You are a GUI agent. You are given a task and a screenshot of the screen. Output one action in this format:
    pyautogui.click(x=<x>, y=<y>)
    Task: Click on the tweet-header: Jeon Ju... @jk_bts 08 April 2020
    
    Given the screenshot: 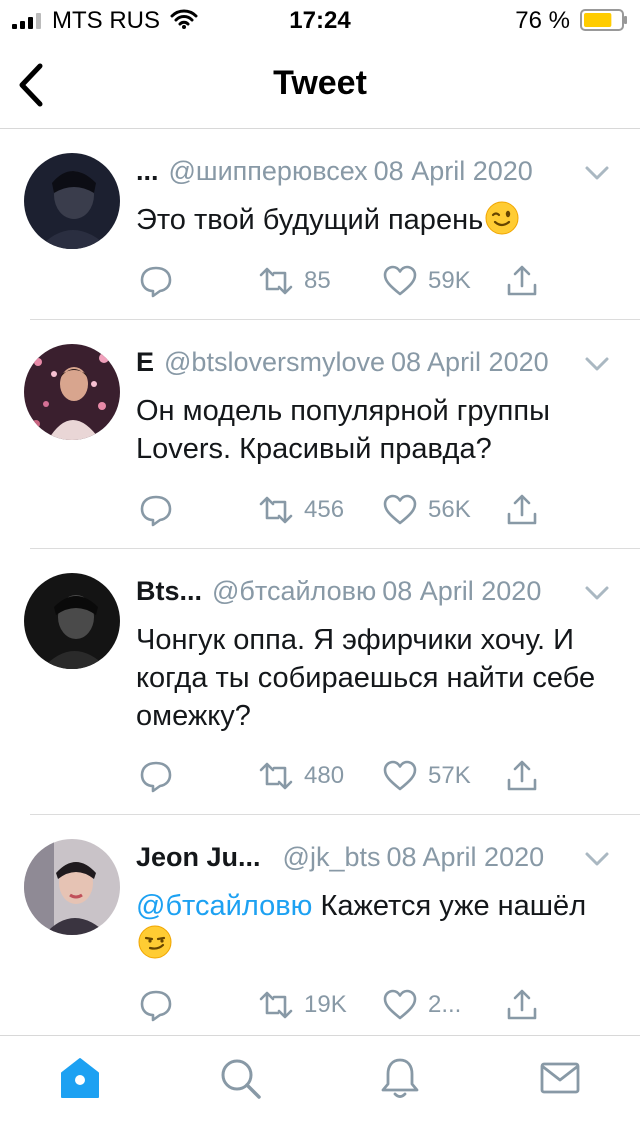 What is the action you would take?
    pyautogui.click(x=371, y=859)
    